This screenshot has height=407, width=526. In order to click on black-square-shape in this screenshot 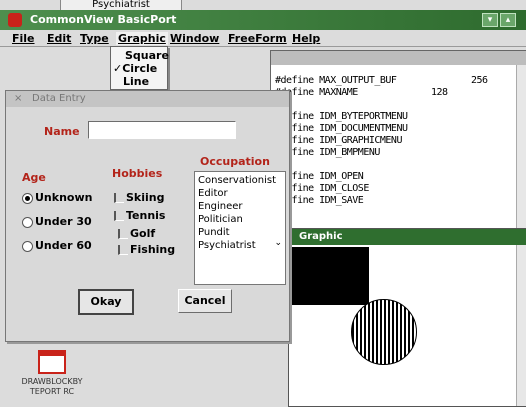, I will do `click(329, 276)`.